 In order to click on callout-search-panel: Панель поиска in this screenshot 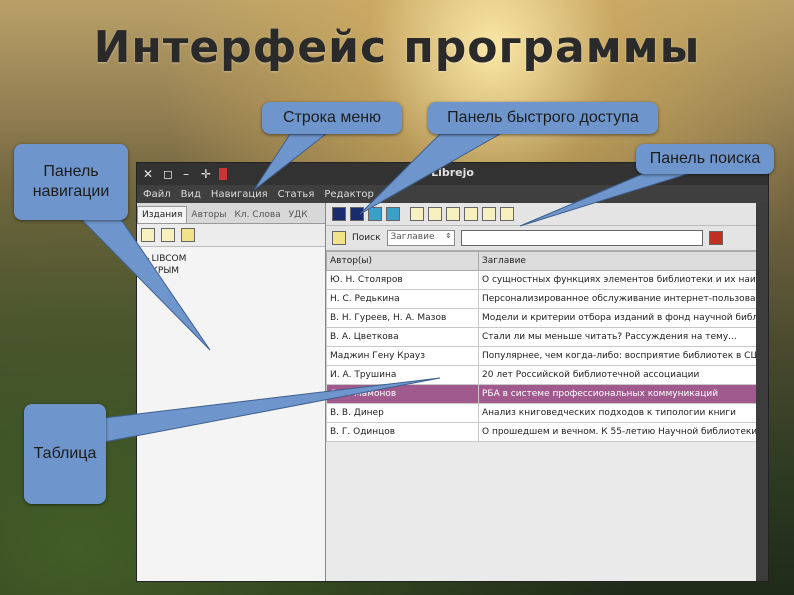, I will do `click(705, 159)`.